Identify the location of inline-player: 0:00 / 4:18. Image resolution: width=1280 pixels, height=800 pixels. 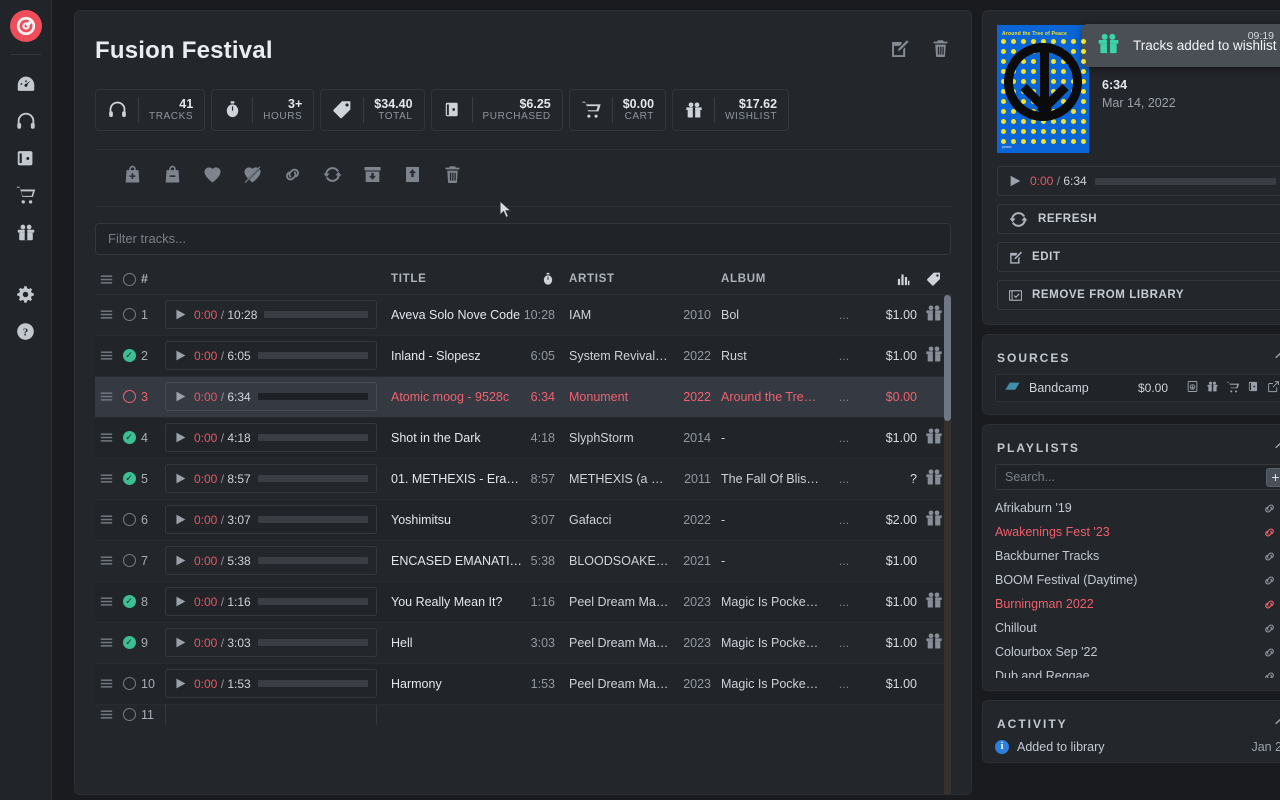
(271, 438).